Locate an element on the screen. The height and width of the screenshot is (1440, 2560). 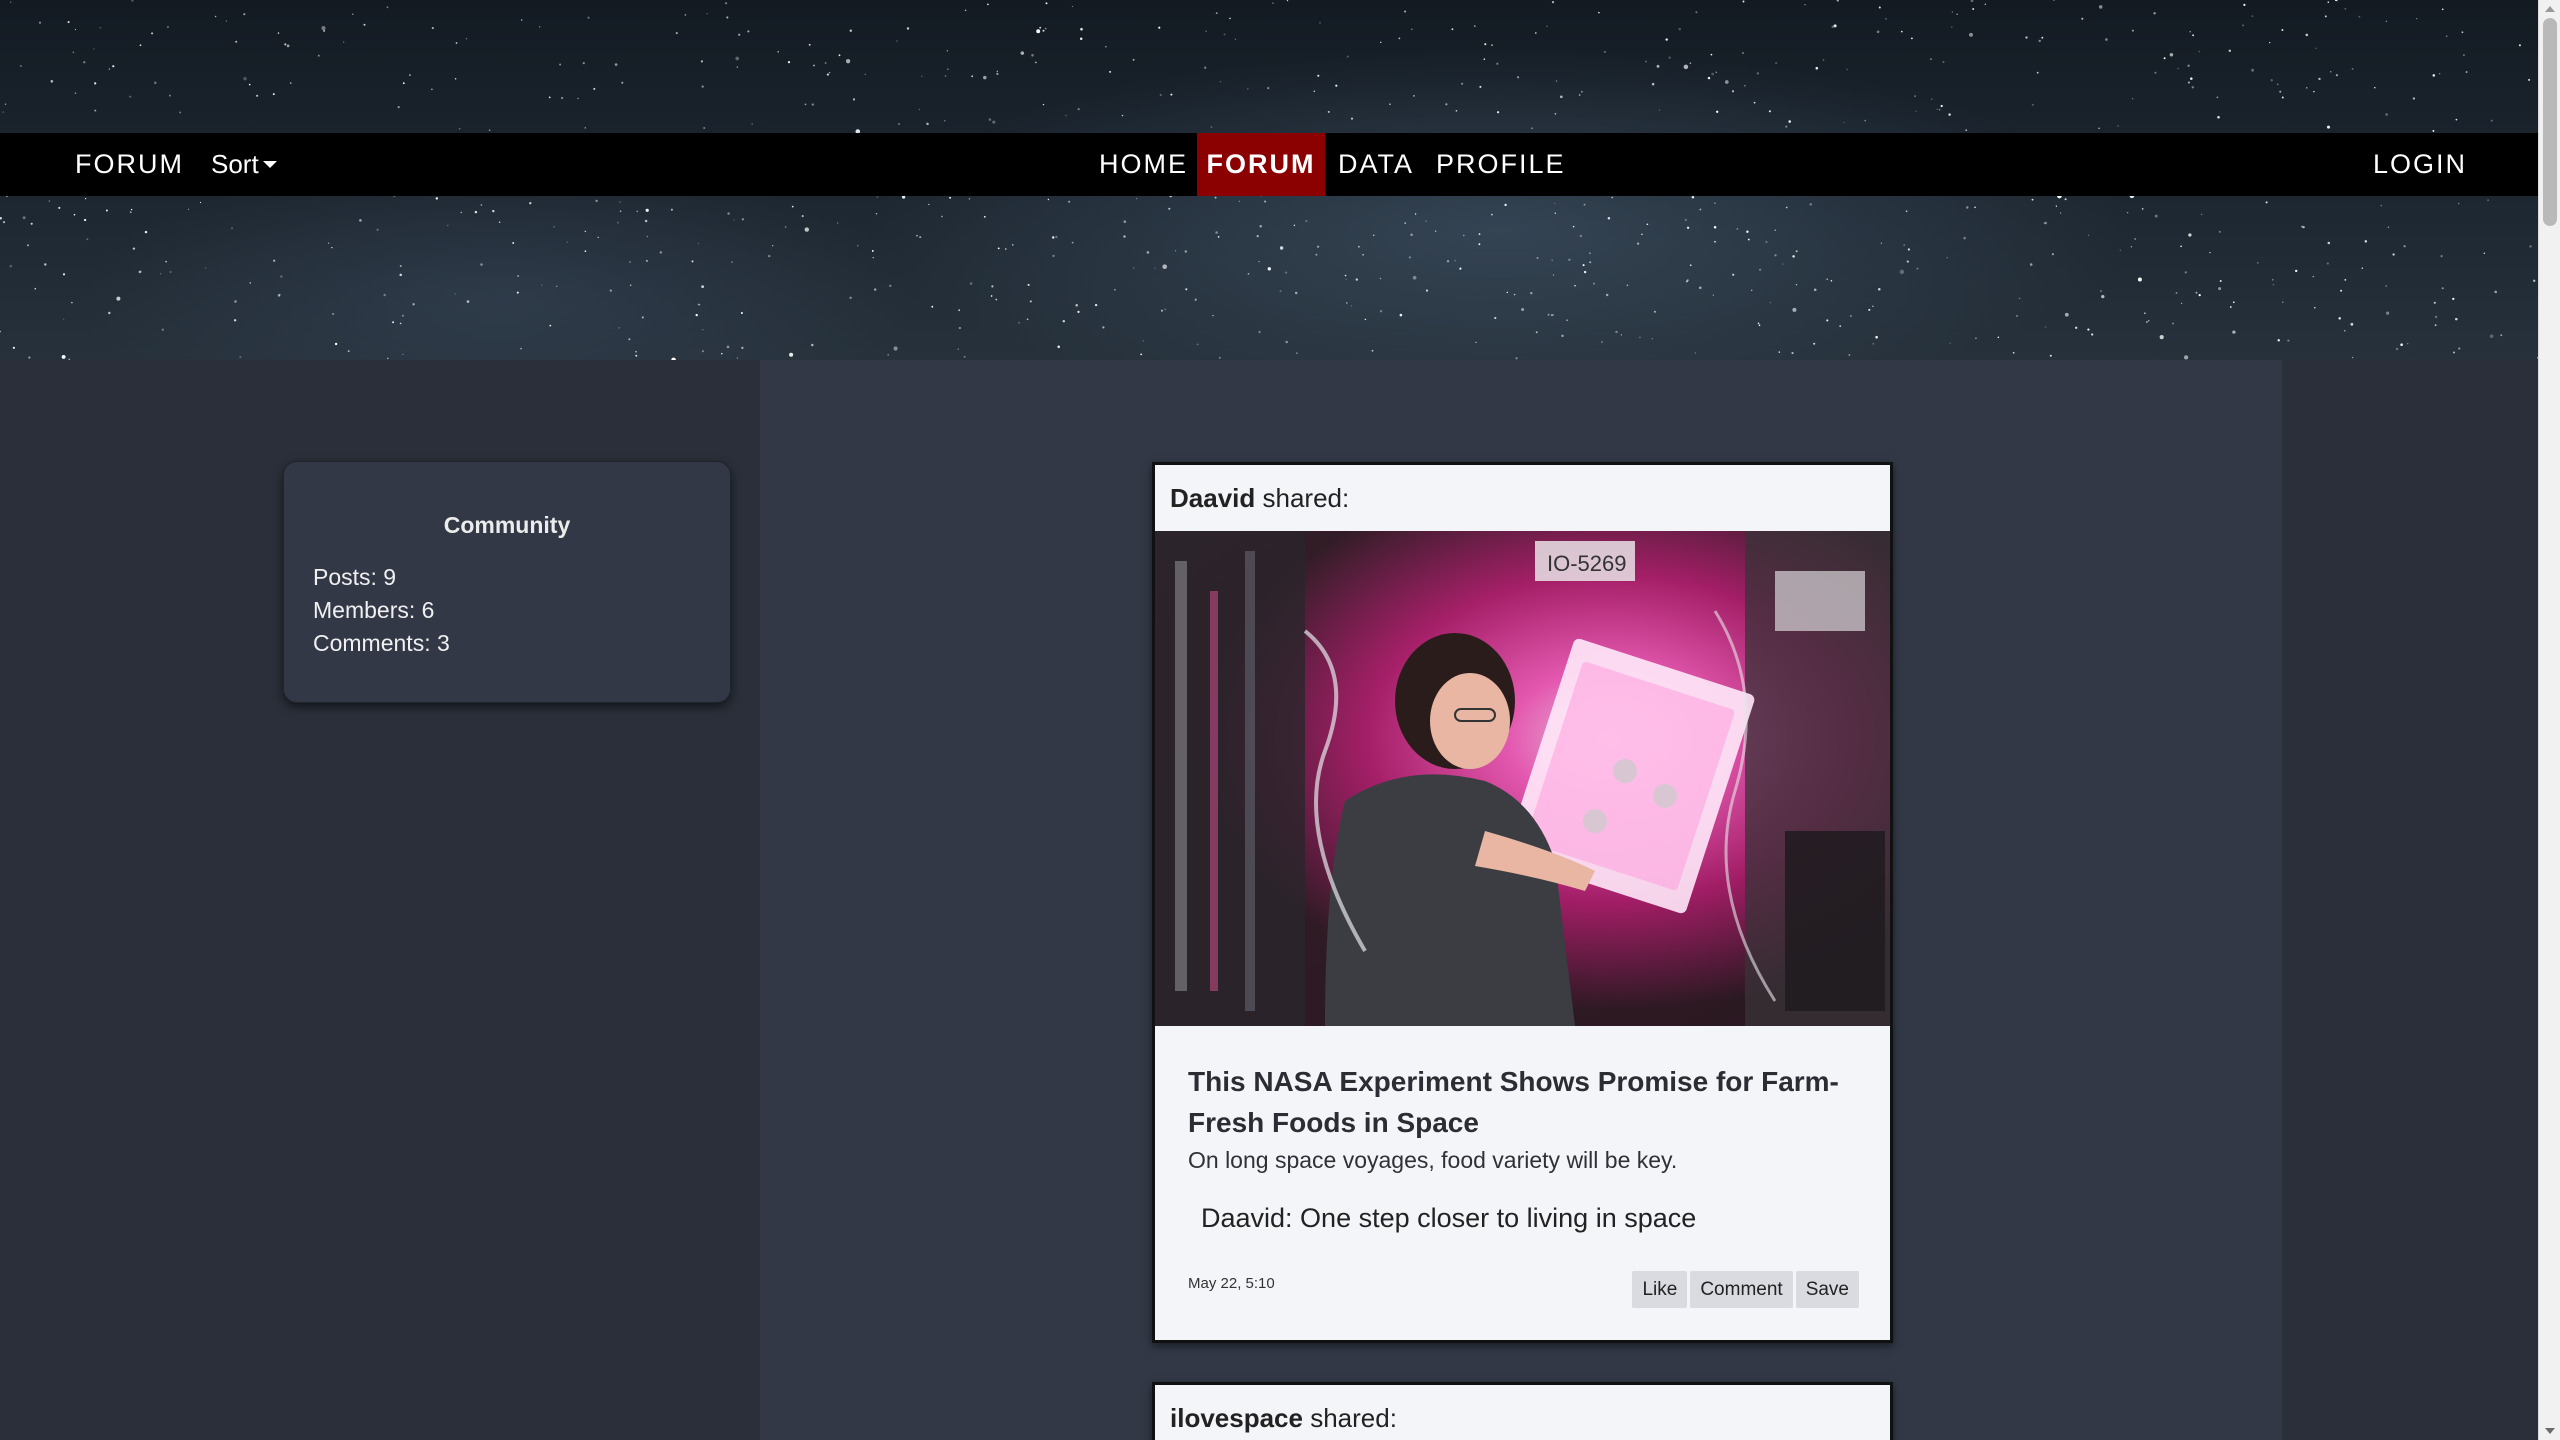
scroll-down-arrow-icon is located at coordinates (2550, 1431).